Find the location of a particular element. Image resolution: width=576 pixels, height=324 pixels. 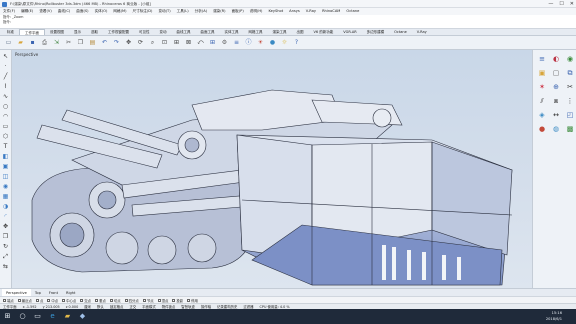

menu-octane: Octane is located at coordinates (352, 11).